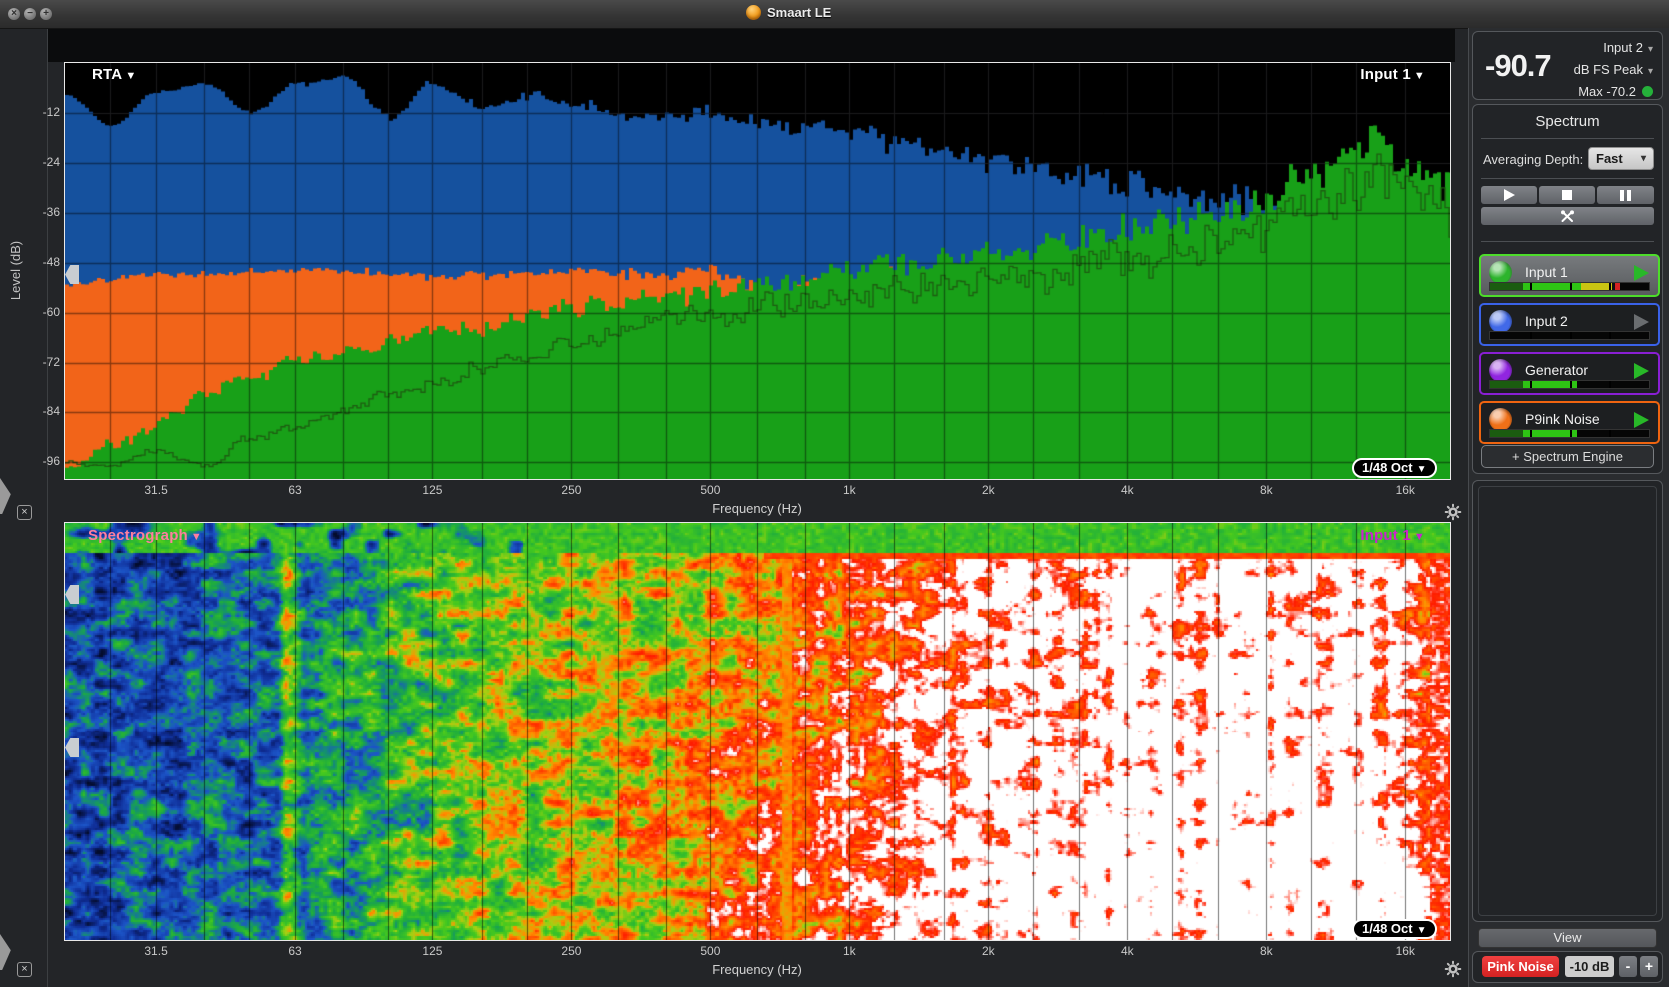 The image size is (1669, 987). I want to click on panel-collapse-handle-top, so click(5, 496).